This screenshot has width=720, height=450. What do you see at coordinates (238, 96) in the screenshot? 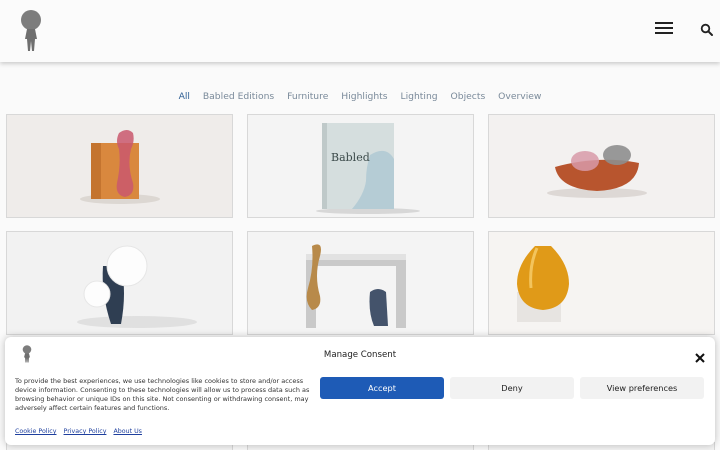
I see `filter-babled-editions: Babled Editions` at bounding box center [238, 96].